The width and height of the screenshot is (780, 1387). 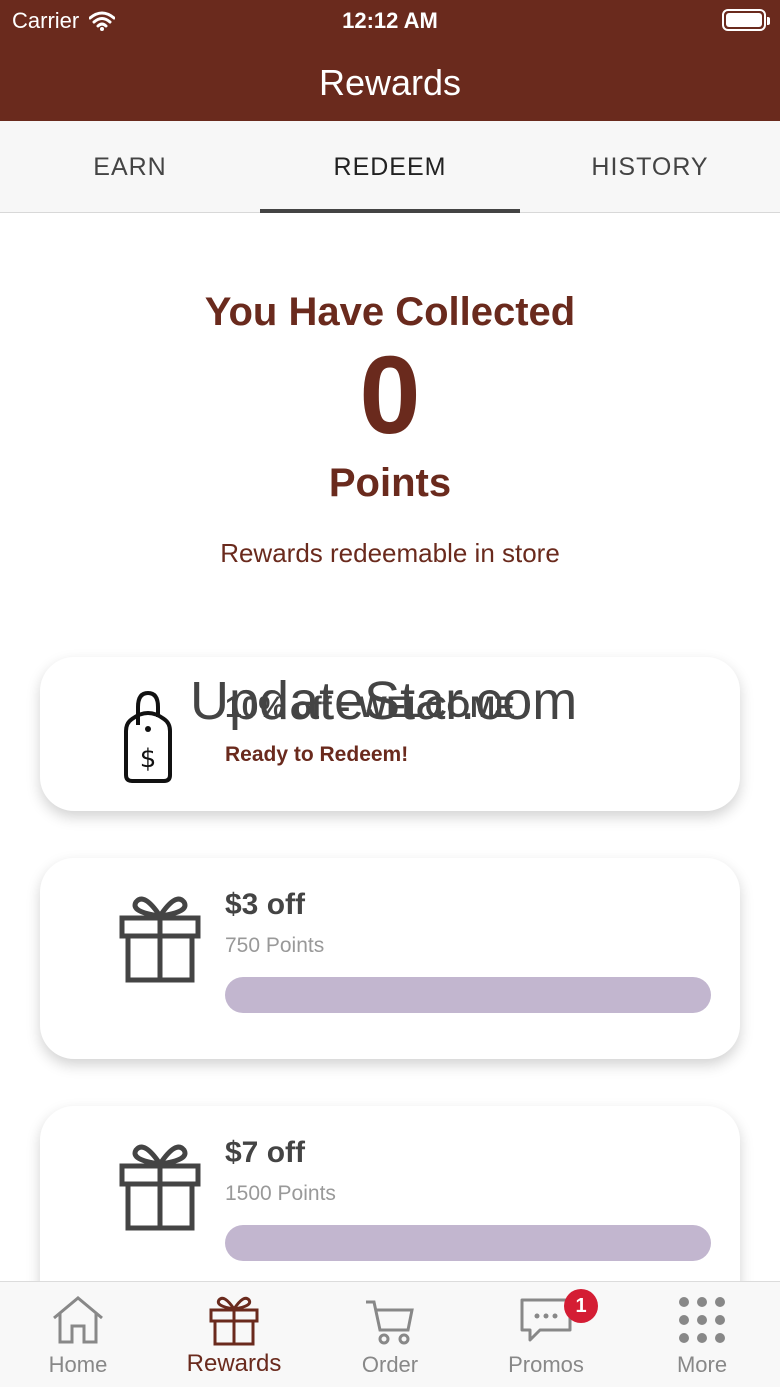 I want to click on collected-heading: You Have Collected, so click(x=390, y=312).